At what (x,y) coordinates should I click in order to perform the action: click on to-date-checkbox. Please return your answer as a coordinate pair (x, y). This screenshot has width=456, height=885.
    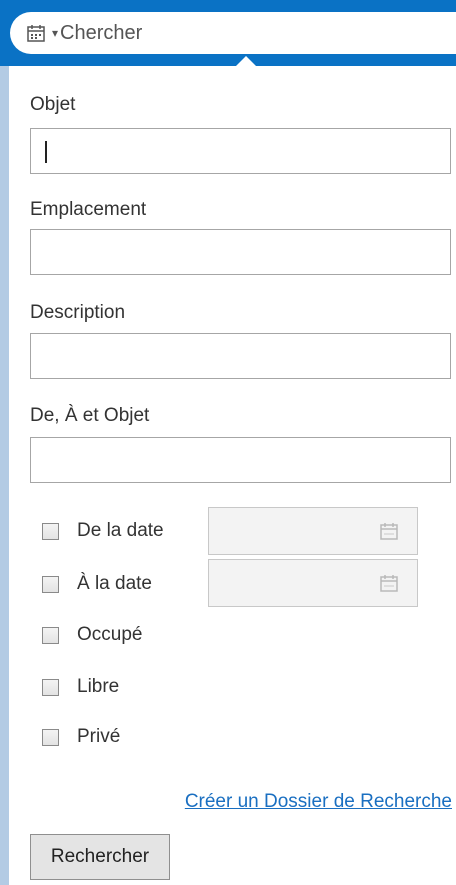
    Looking at the image, I should click on (50, 584).